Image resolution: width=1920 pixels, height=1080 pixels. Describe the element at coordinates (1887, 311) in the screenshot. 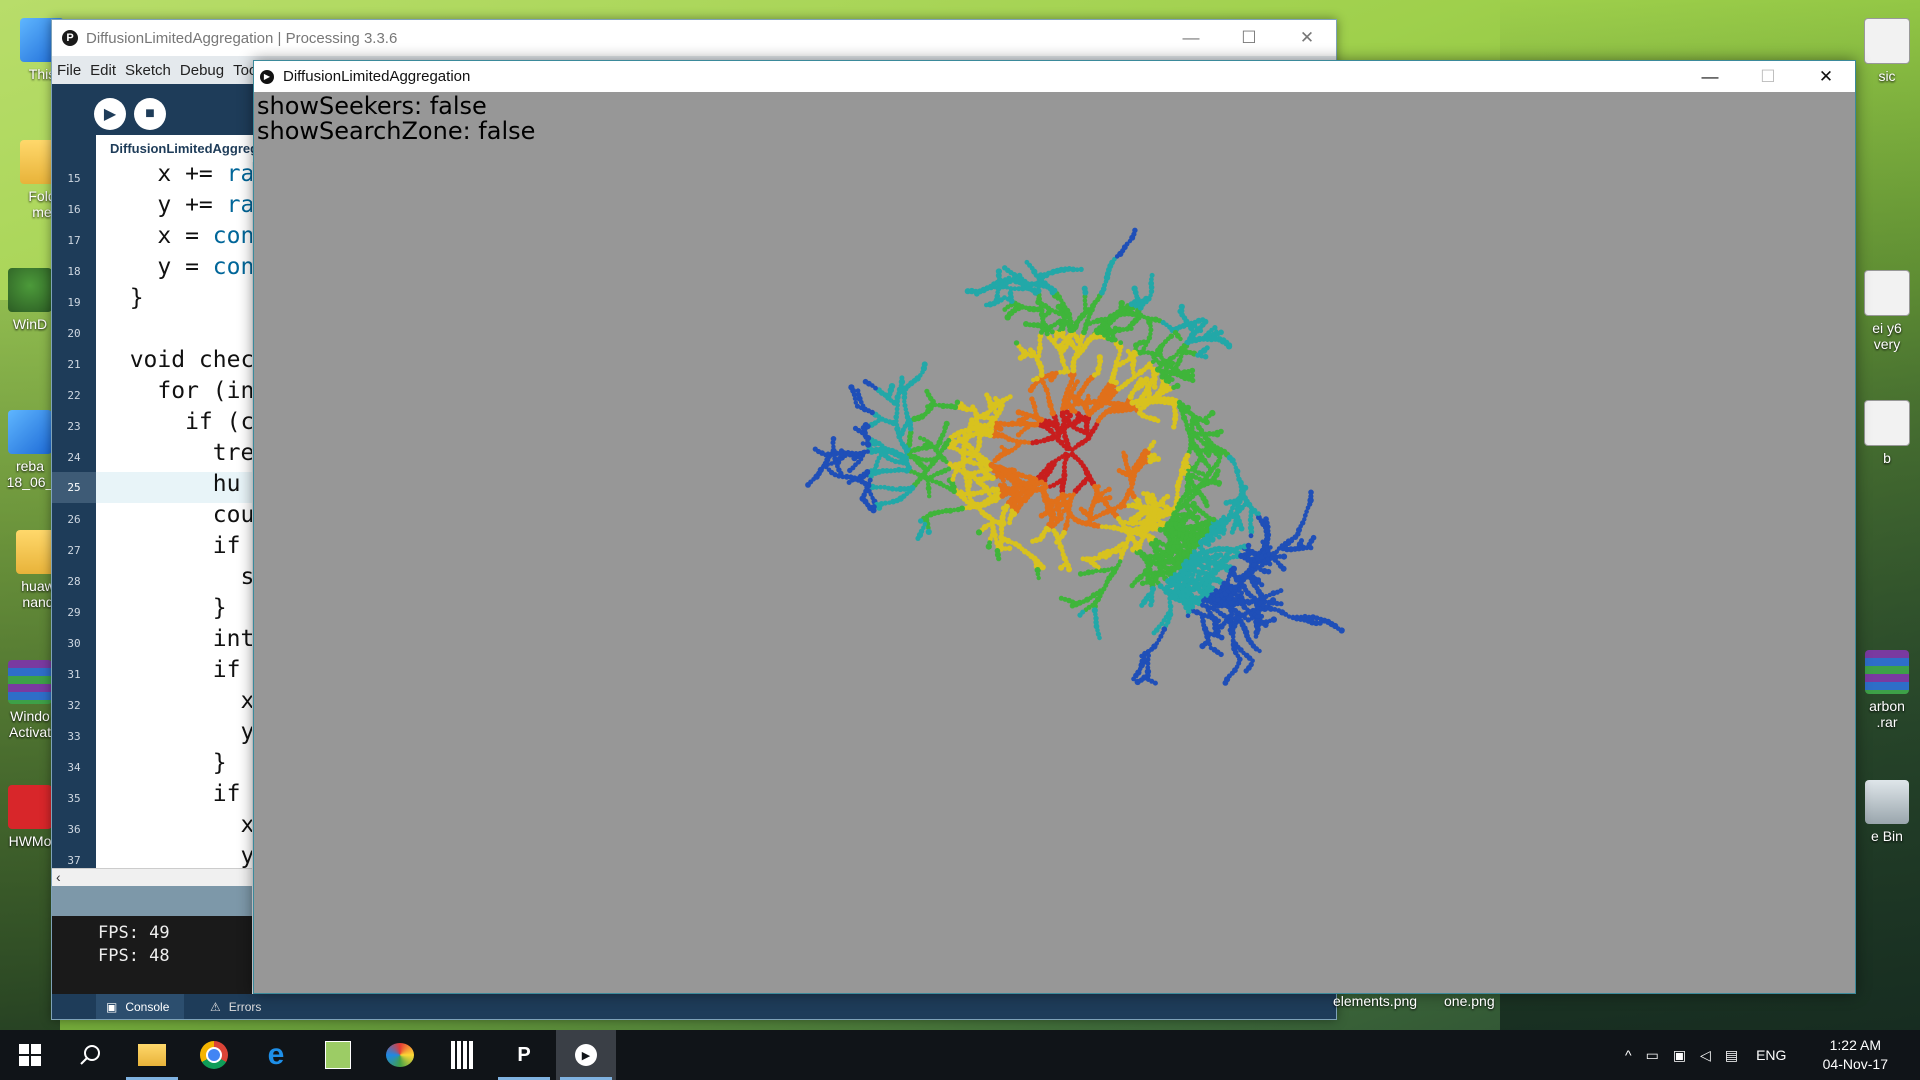

I see `desktop-icon: ei y6 very` at that location.